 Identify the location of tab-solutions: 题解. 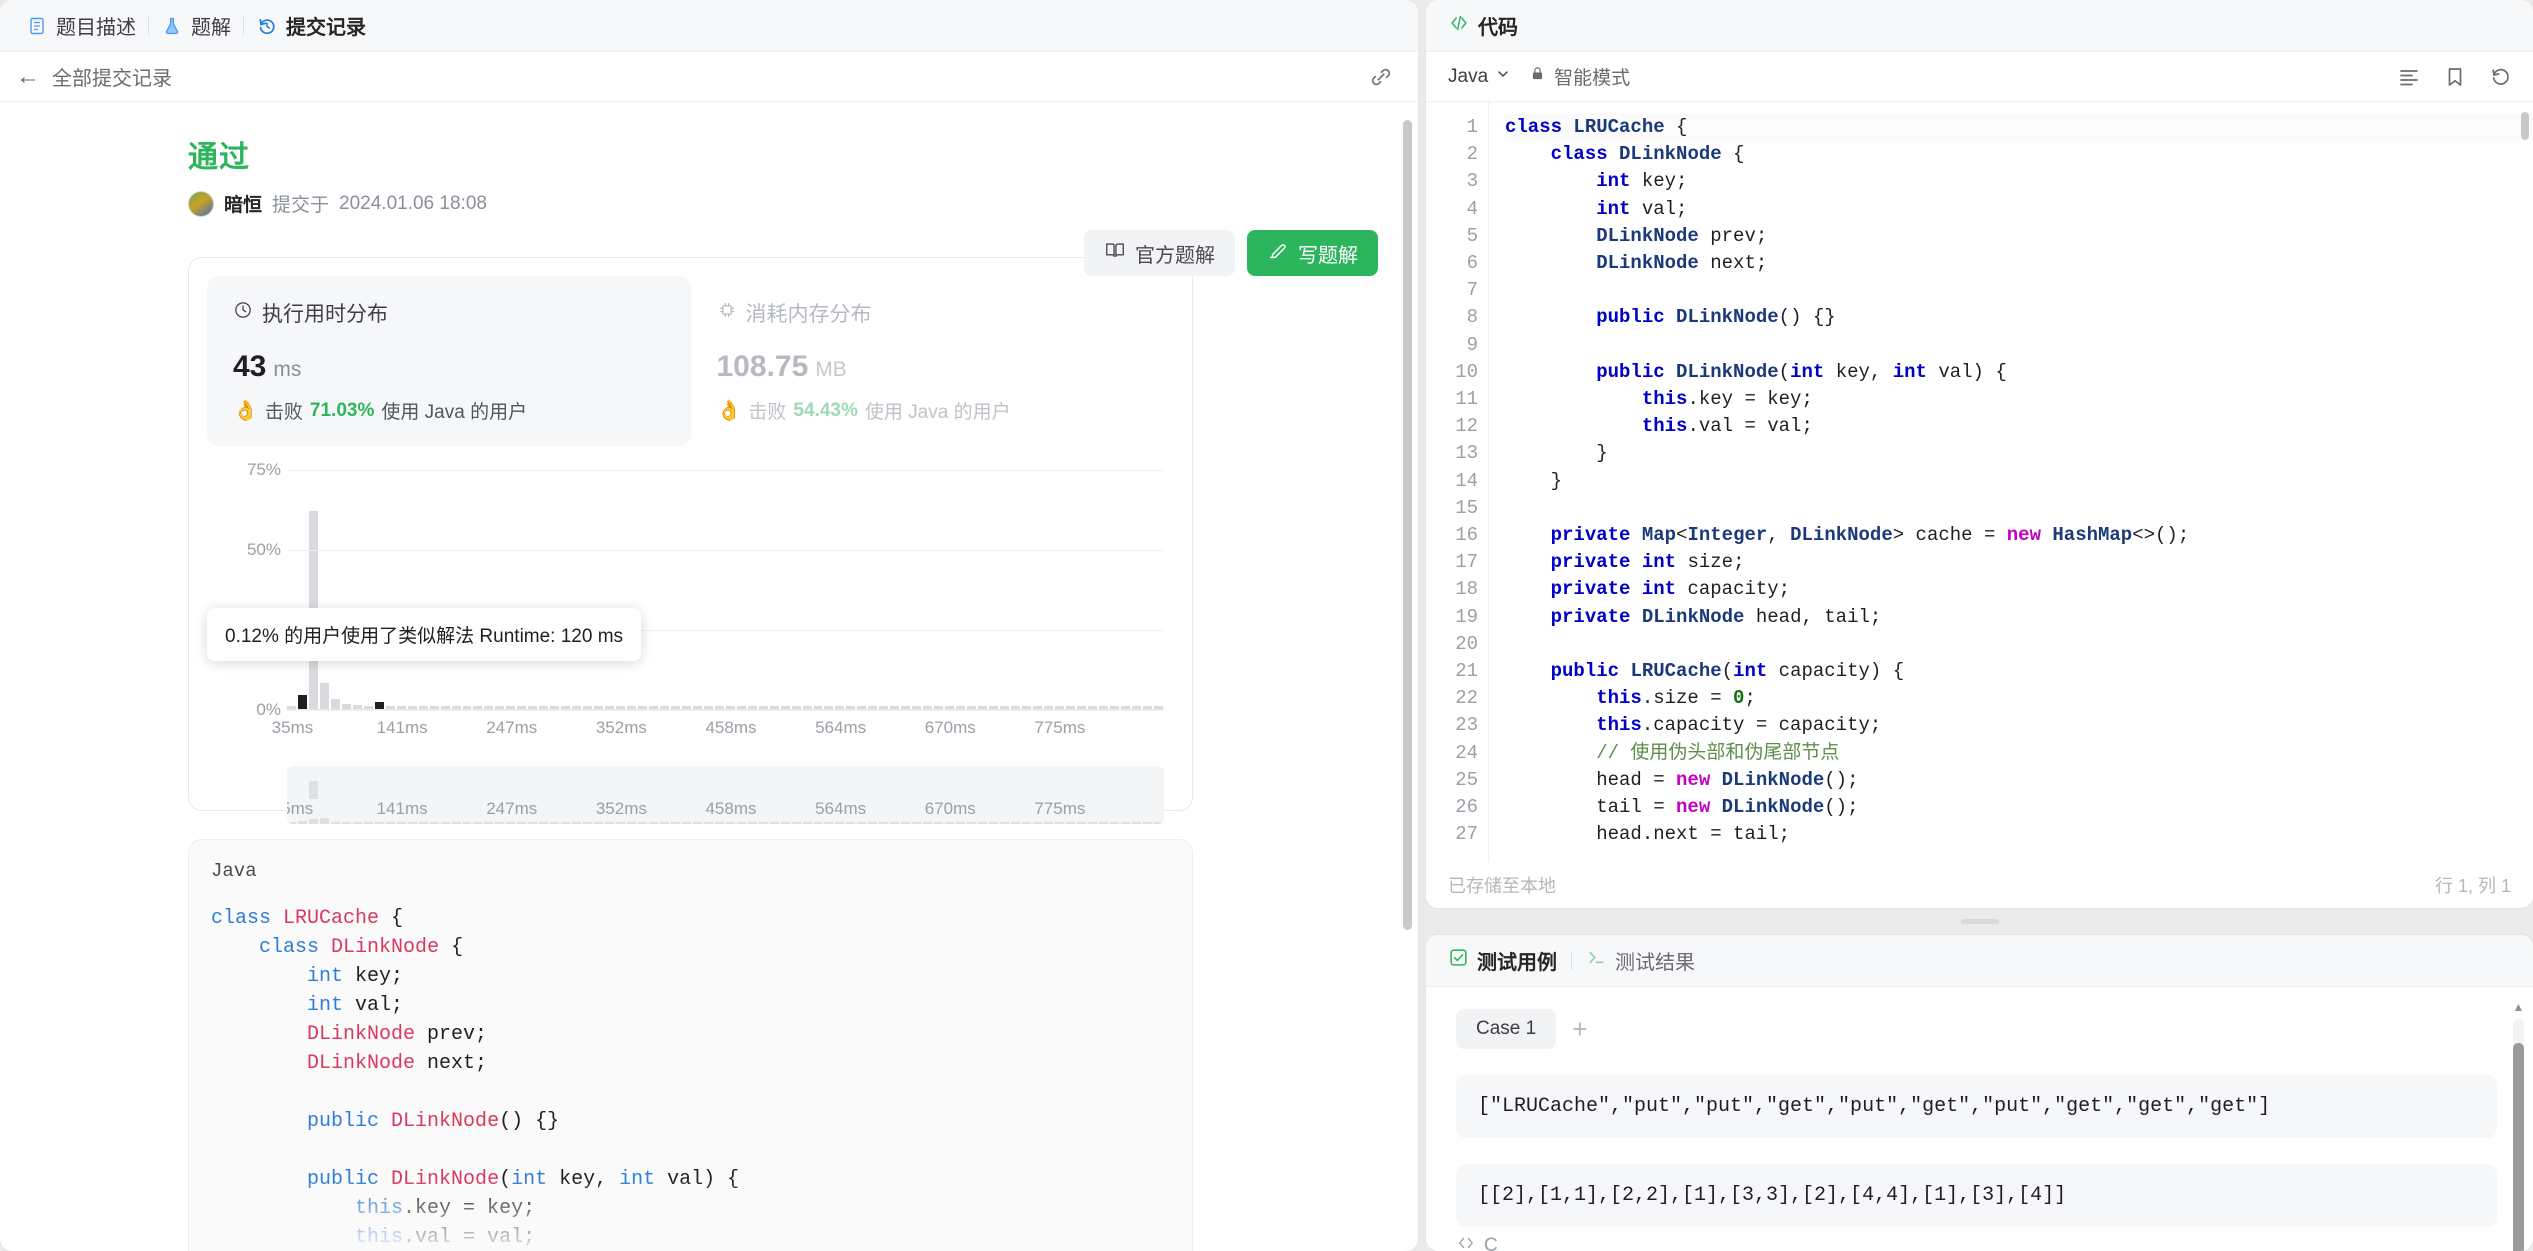
(196, 26).